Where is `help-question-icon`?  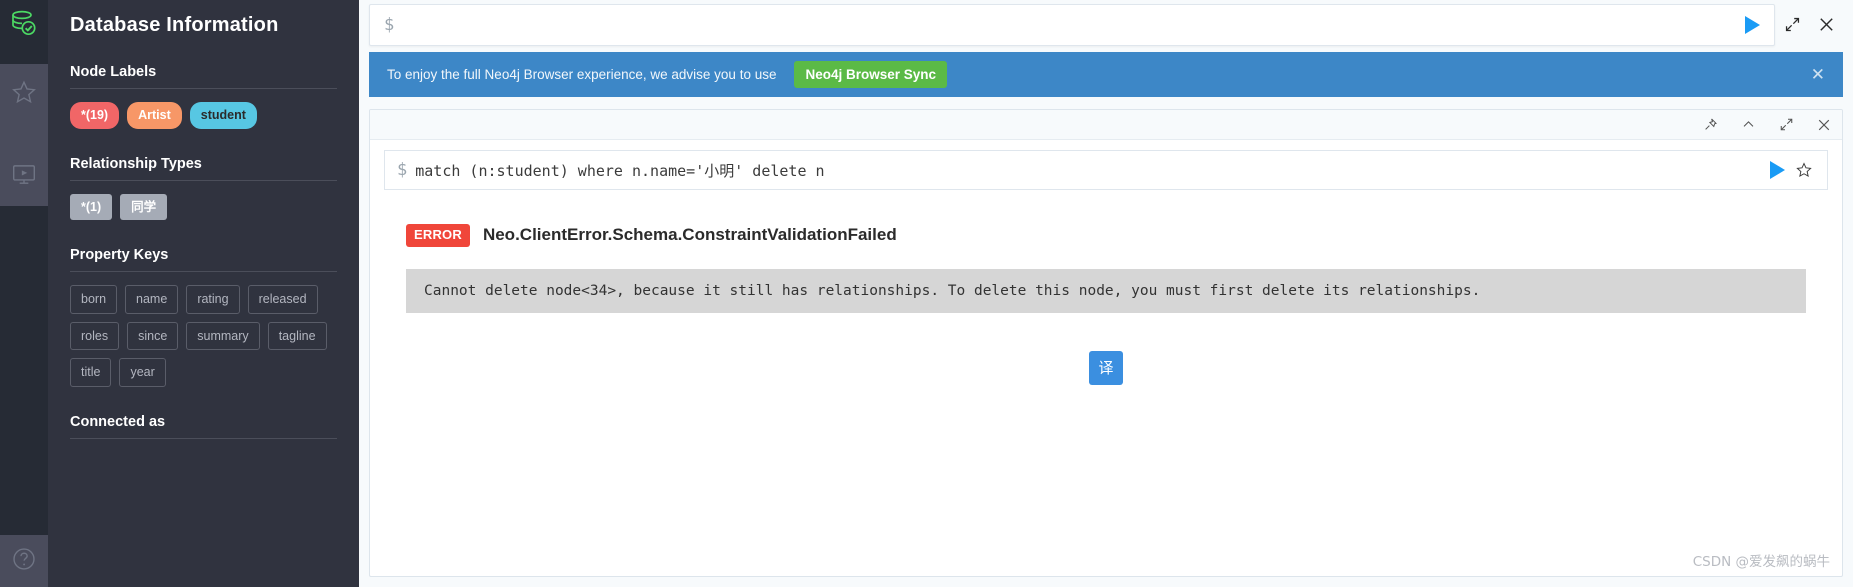 help-question-icon is located at coordinates (24, 561).